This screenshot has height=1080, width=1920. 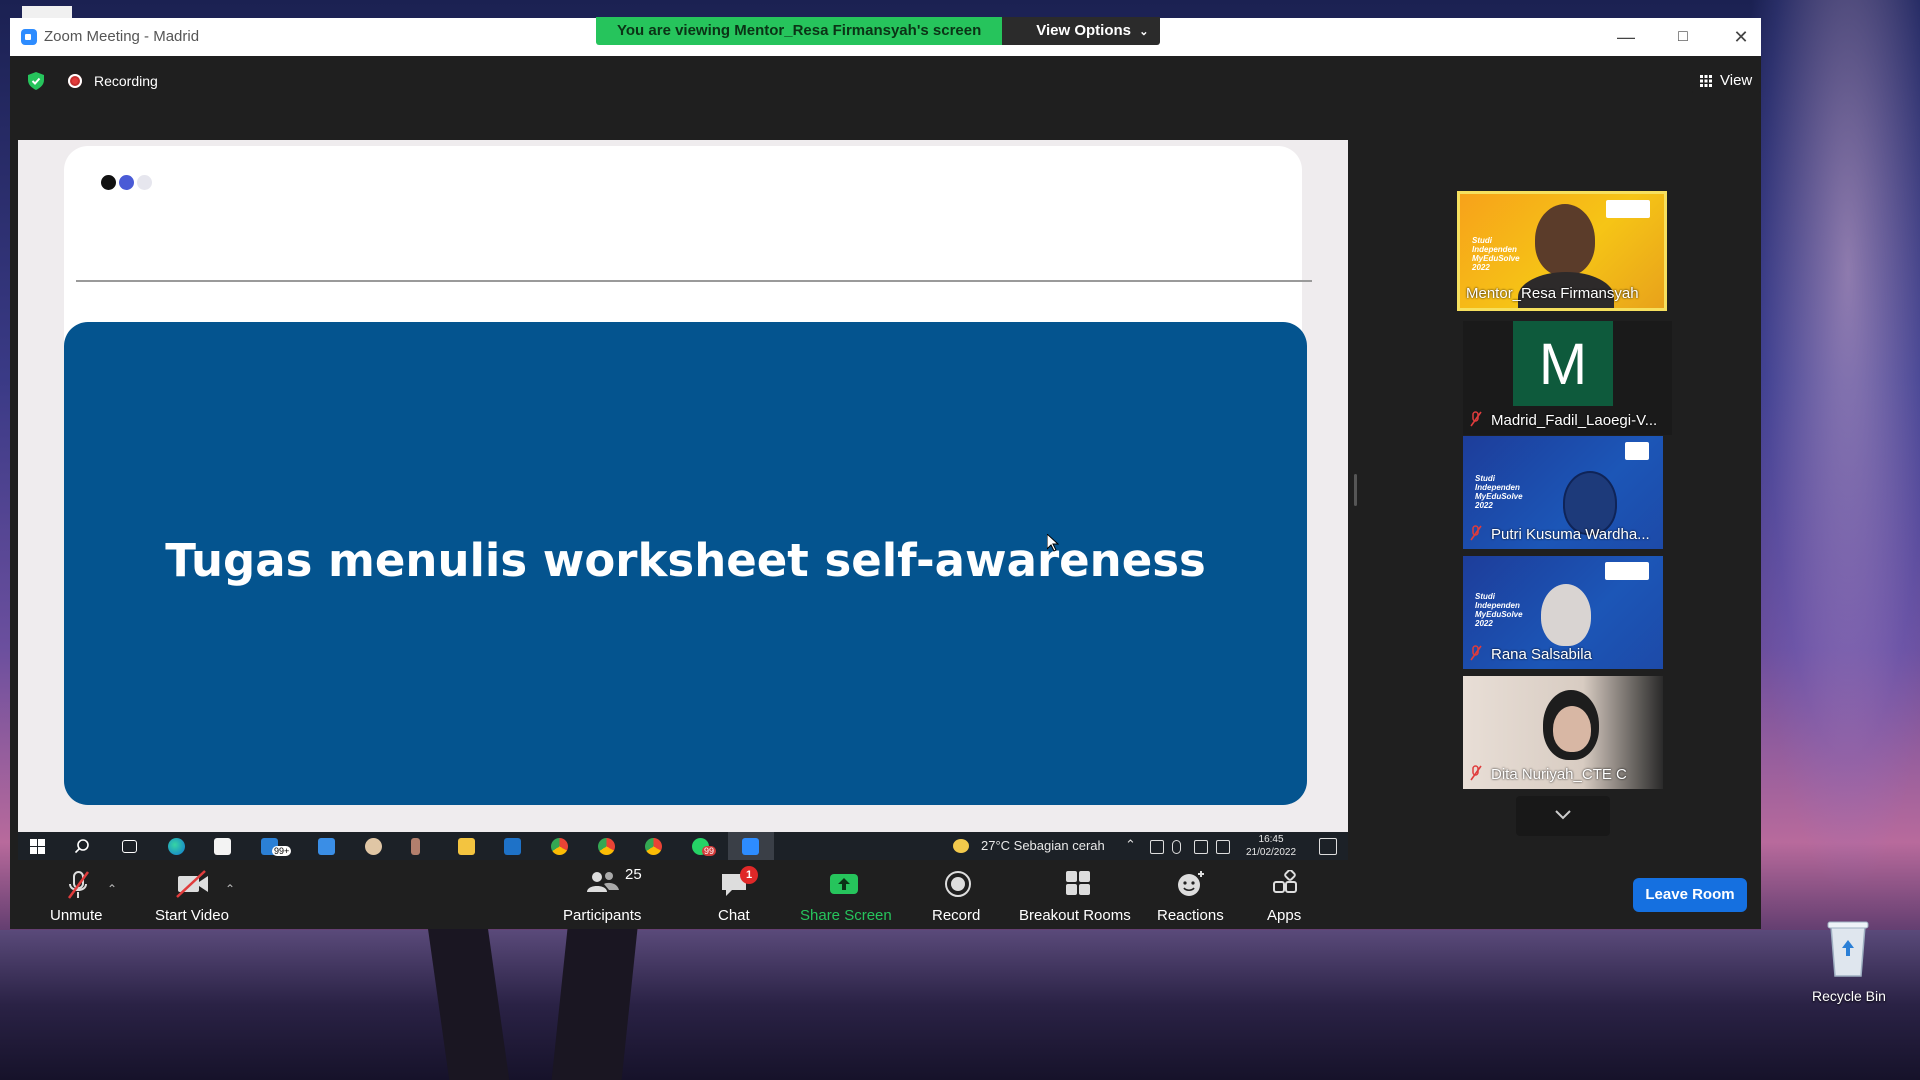 What do you see at coordinates (1690, 895) in the screenshot?
I see `leave-room-button: Leave Room` at bounding box center [1690, 895].